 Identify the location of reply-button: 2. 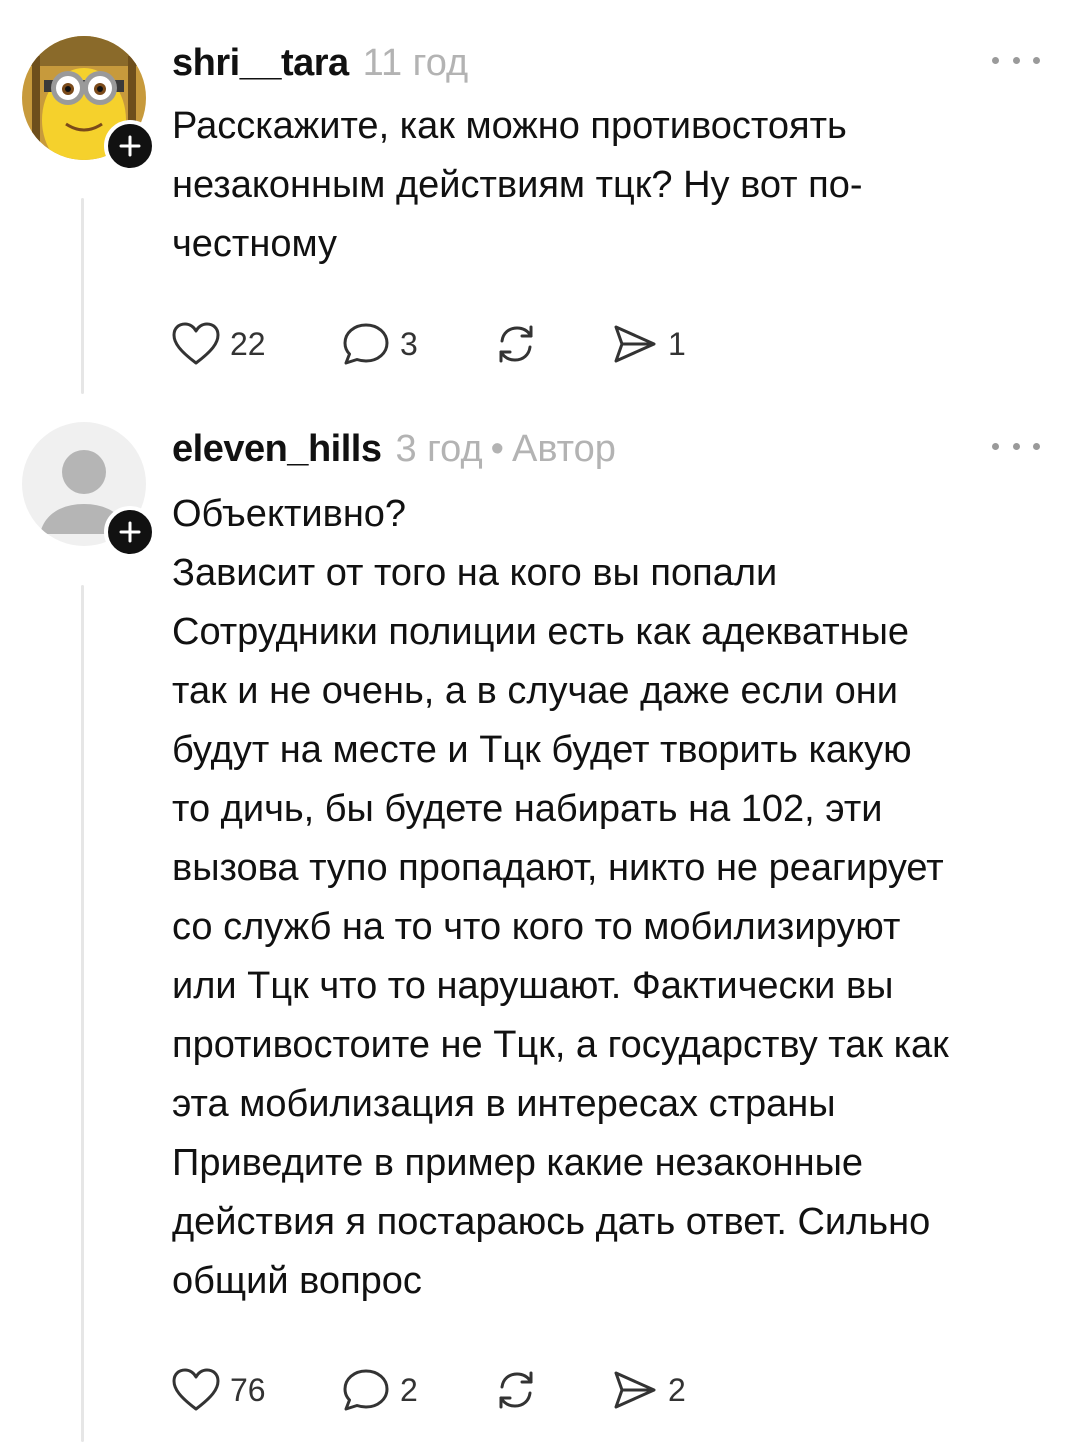
(415, 1390).